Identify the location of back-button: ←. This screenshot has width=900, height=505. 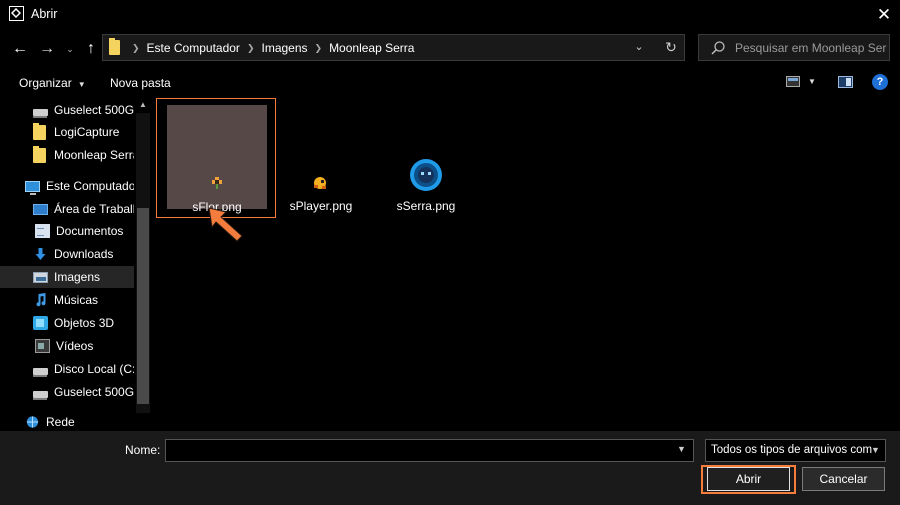
(20, 49).